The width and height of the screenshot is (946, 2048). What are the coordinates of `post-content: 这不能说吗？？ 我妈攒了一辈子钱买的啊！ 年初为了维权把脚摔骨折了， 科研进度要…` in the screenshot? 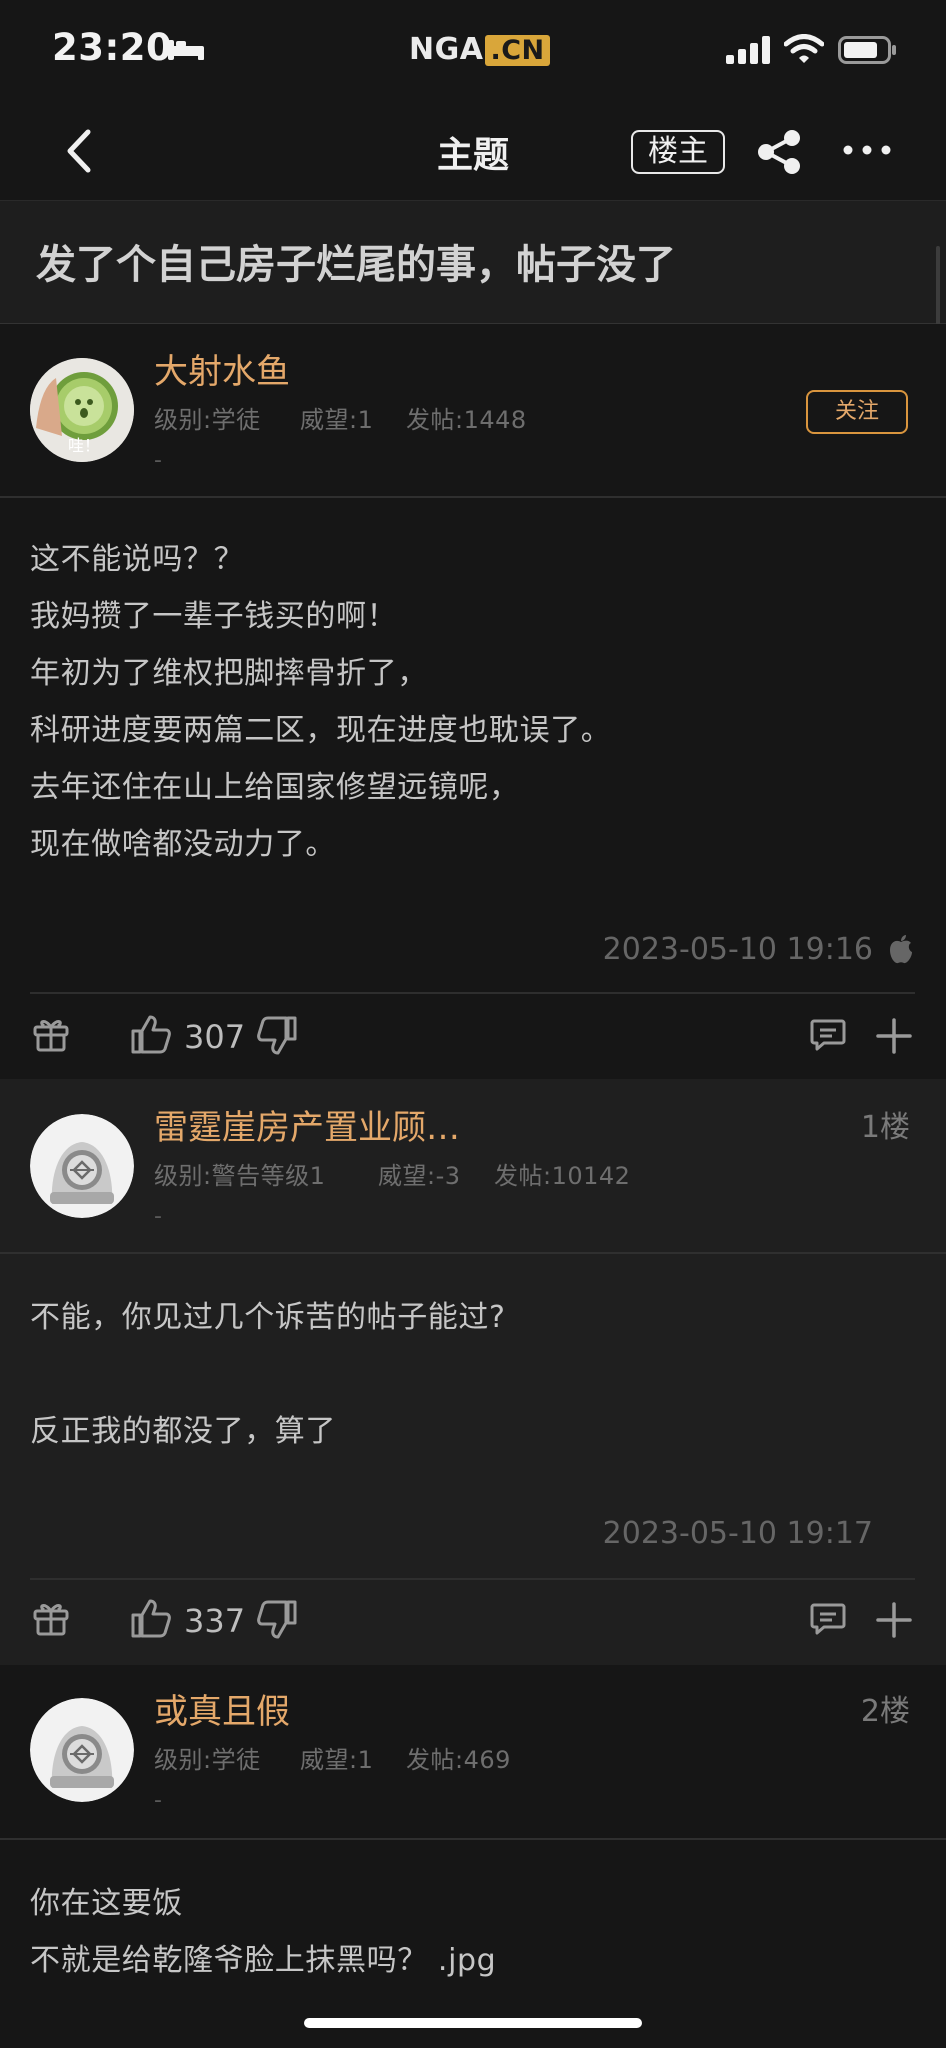 It's located at (320, 705).